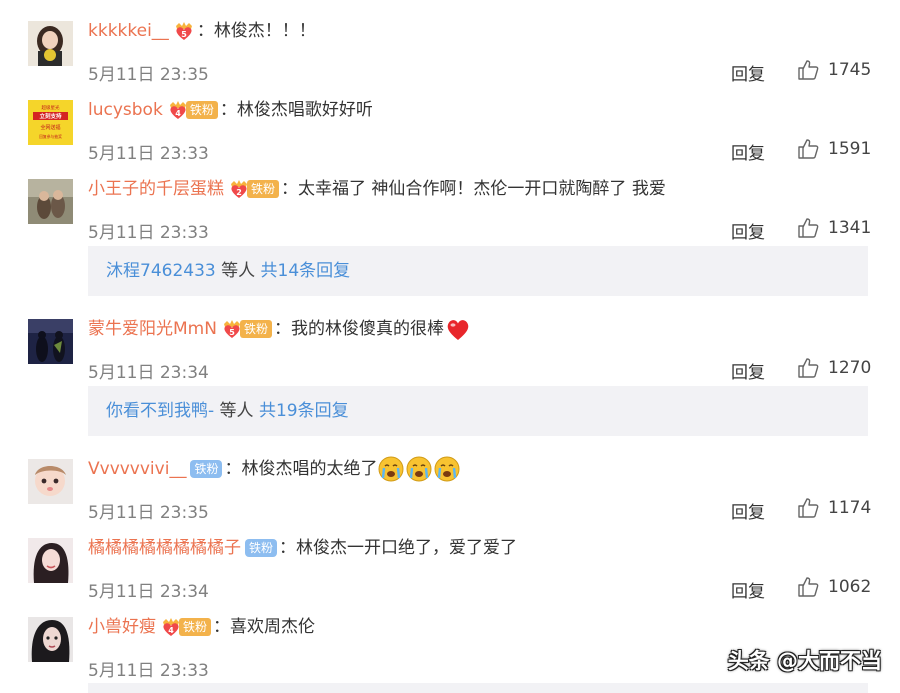  I want to click on fan-badge: 5 铁粉, so click(246, 329).